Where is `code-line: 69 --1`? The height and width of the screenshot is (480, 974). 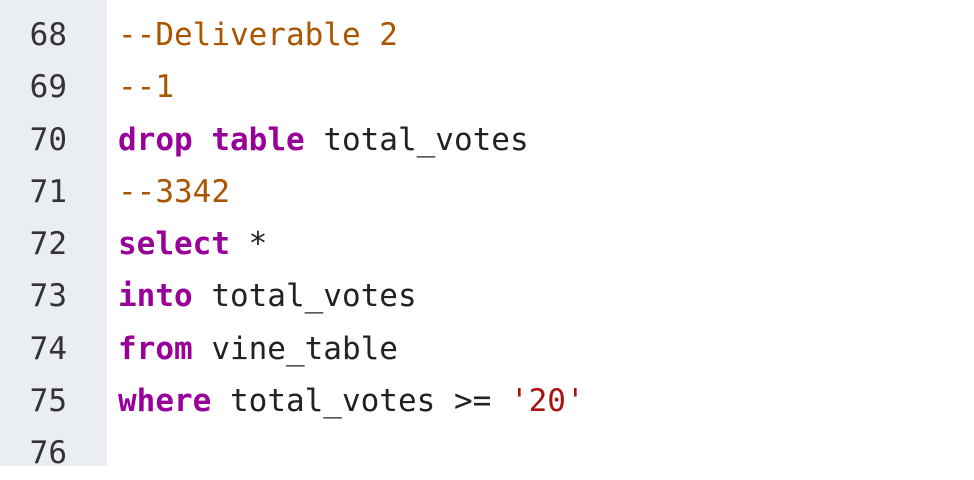
code-line: 69 --1 is located at coordinates (292, 87).